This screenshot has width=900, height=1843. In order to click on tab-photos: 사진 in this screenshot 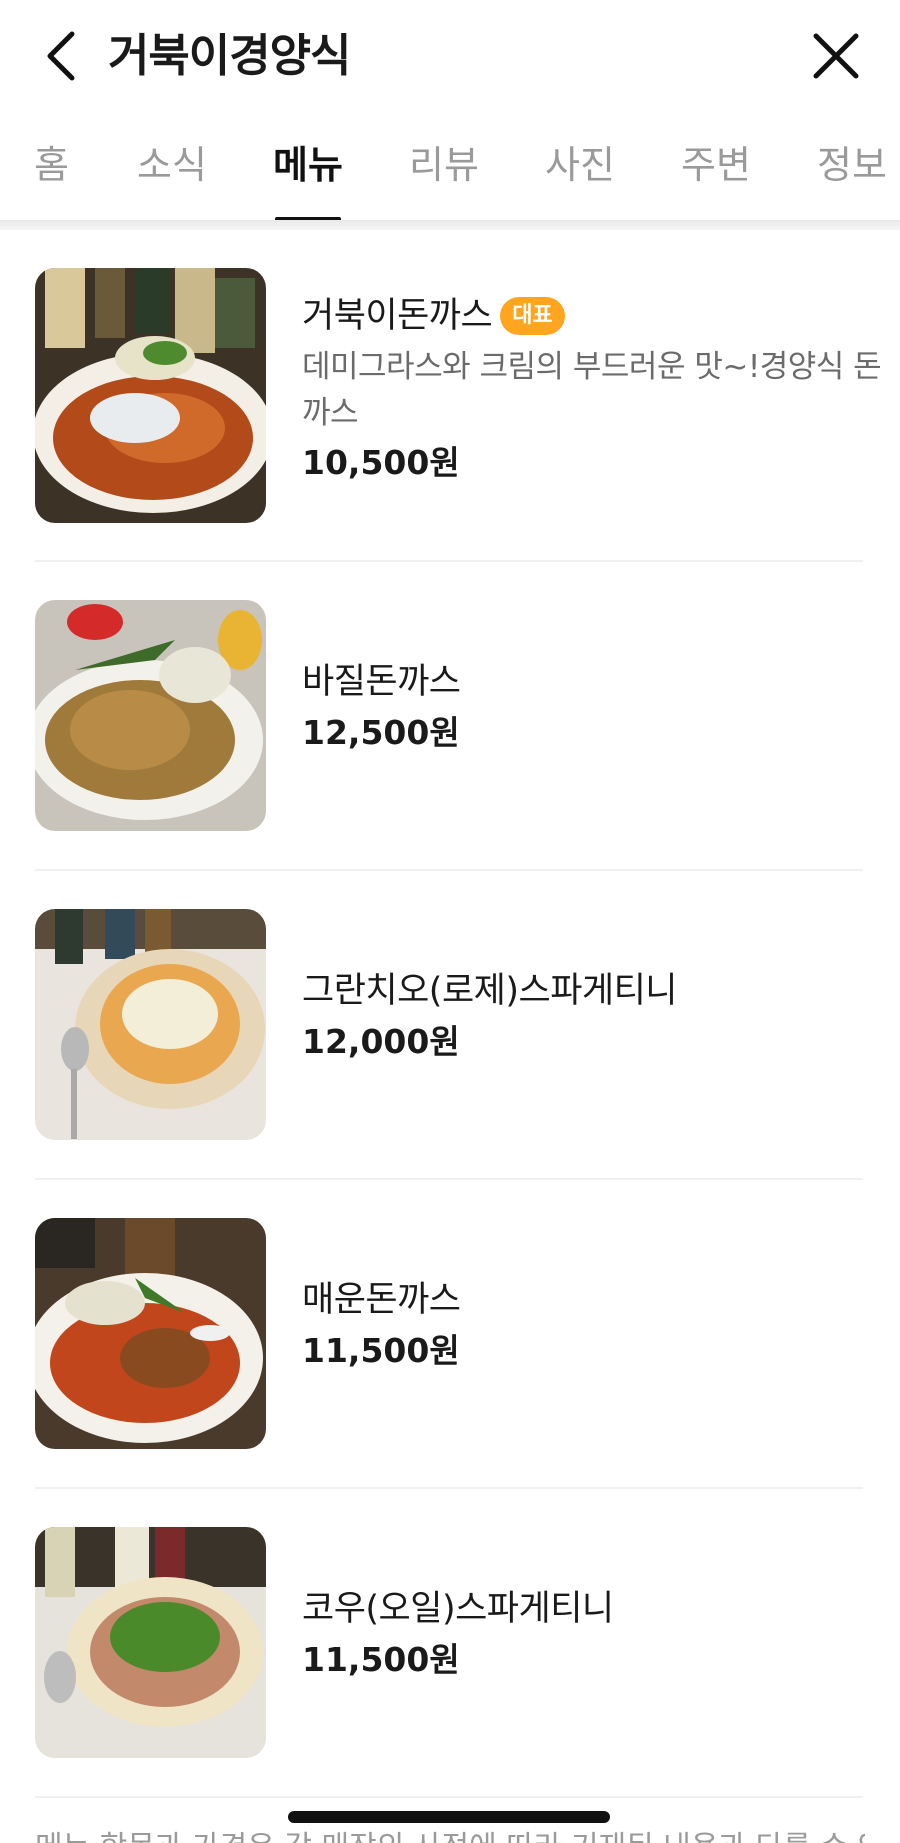, I will do `click(580, 165)`.